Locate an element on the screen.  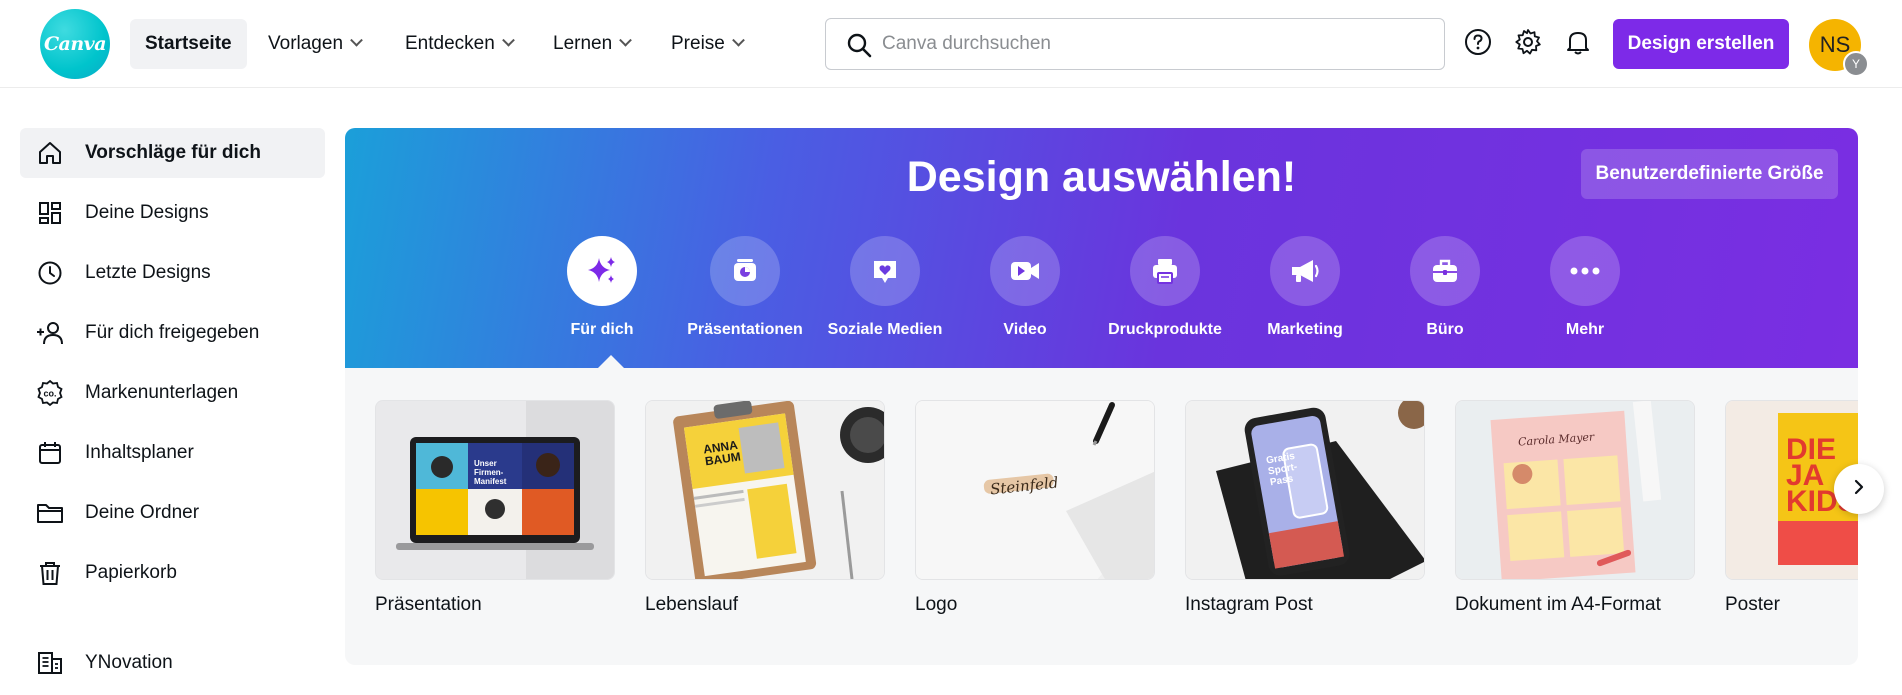
carousel-next-button is located at coordinates (1859, 489).